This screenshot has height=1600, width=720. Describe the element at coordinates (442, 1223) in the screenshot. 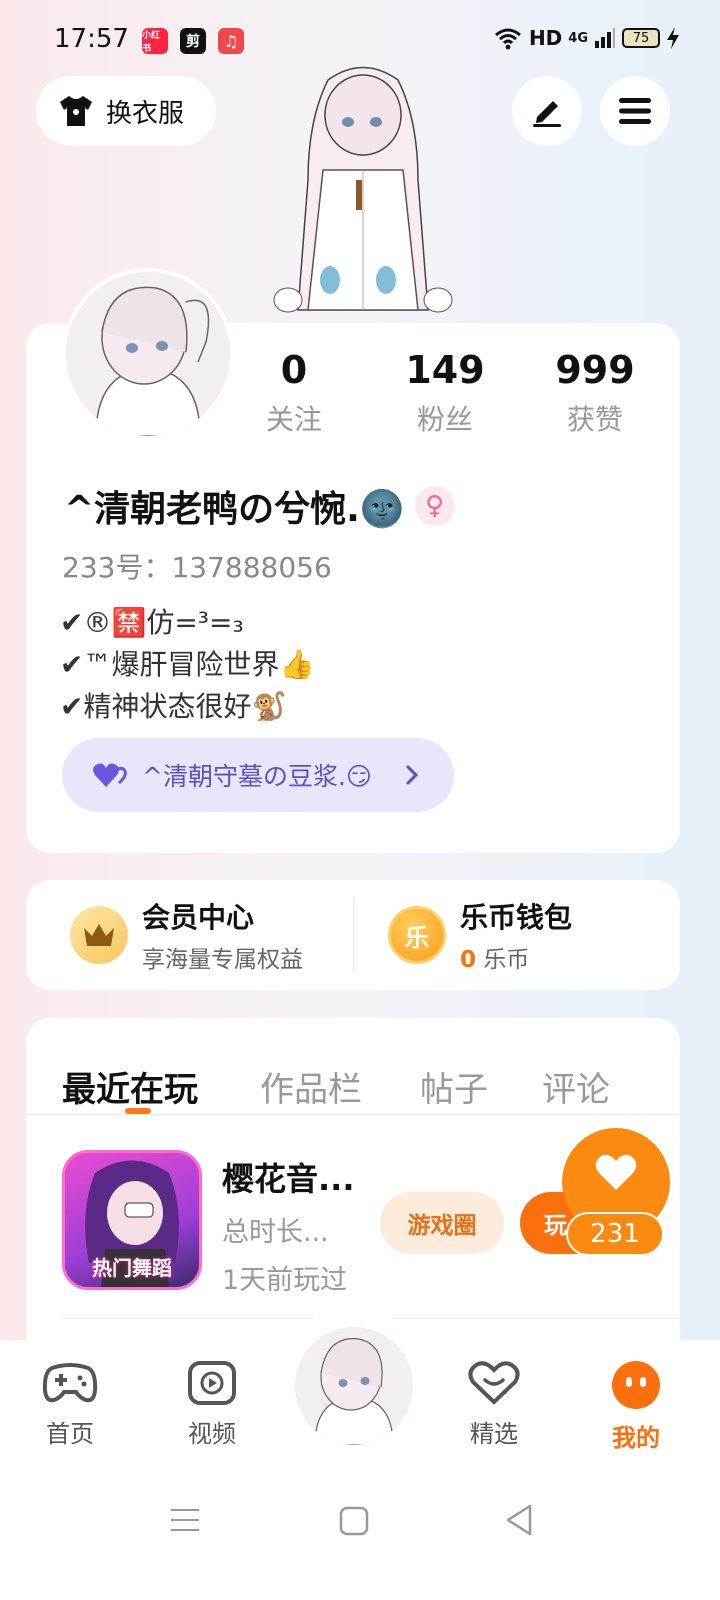

I see `game-circle-button: 游戏圈` at that location.